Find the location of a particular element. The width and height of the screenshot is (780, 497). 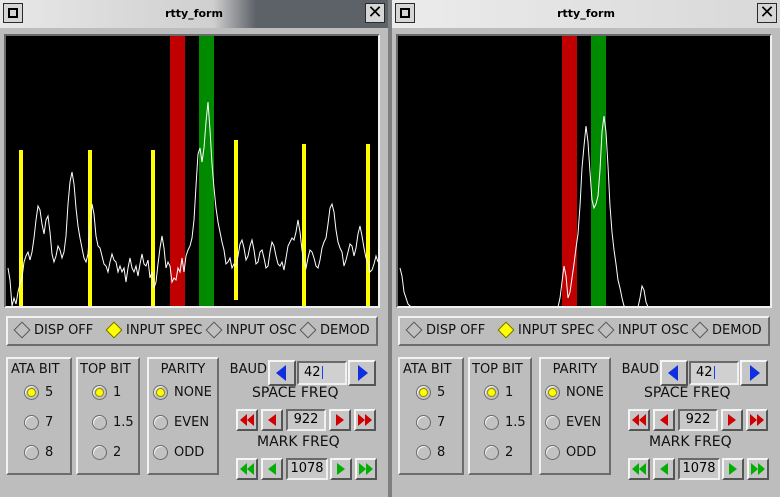

baud-label: BAUD is located at coordinates (640, 369).